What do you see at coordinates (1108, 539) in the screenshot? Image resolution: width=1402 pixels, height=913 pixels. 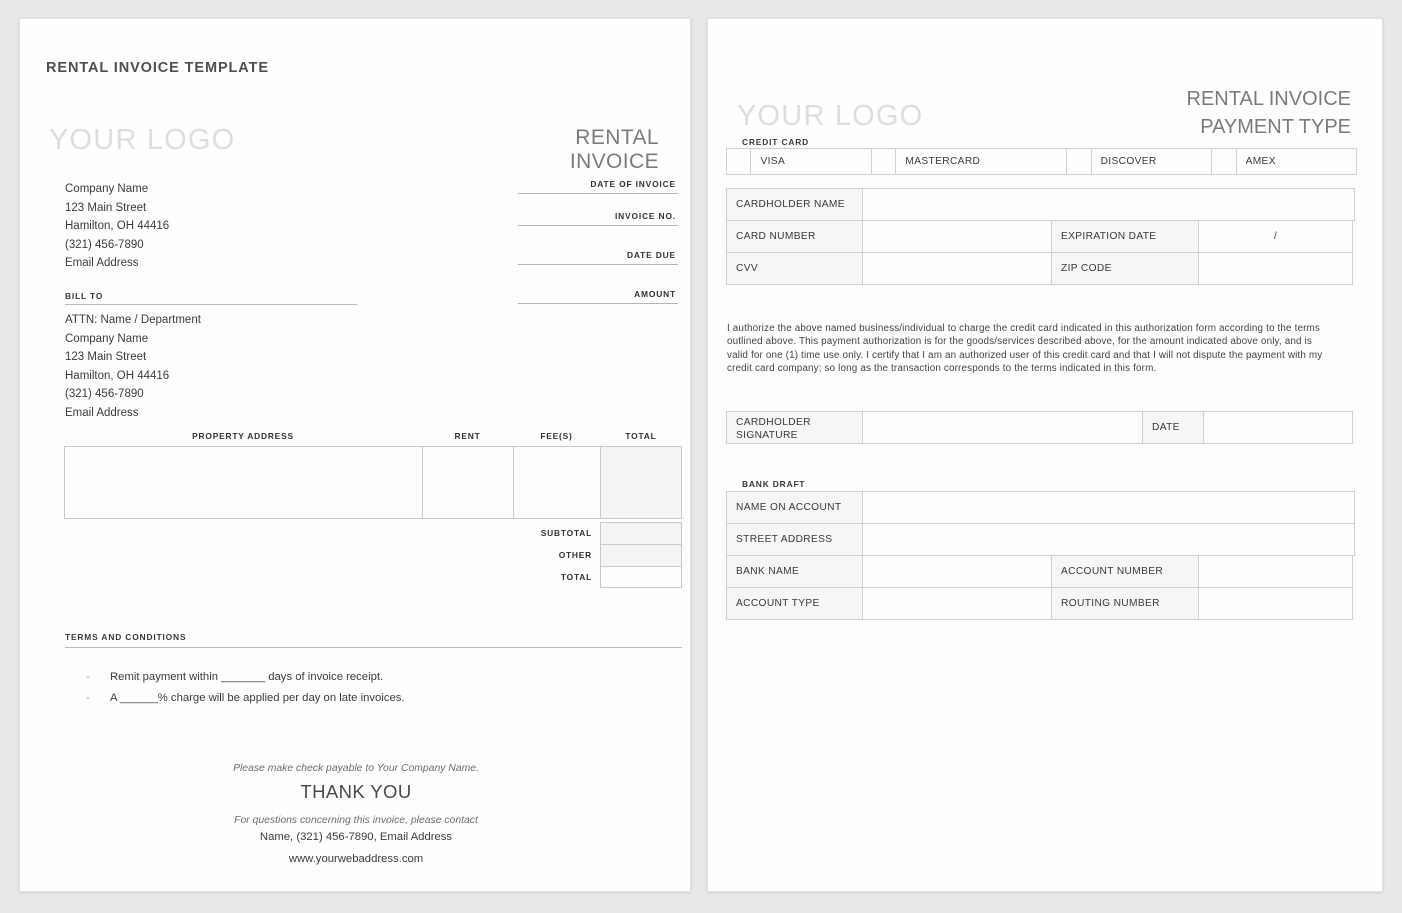 I see `street-address-input` at bounding box center [1108, 539].